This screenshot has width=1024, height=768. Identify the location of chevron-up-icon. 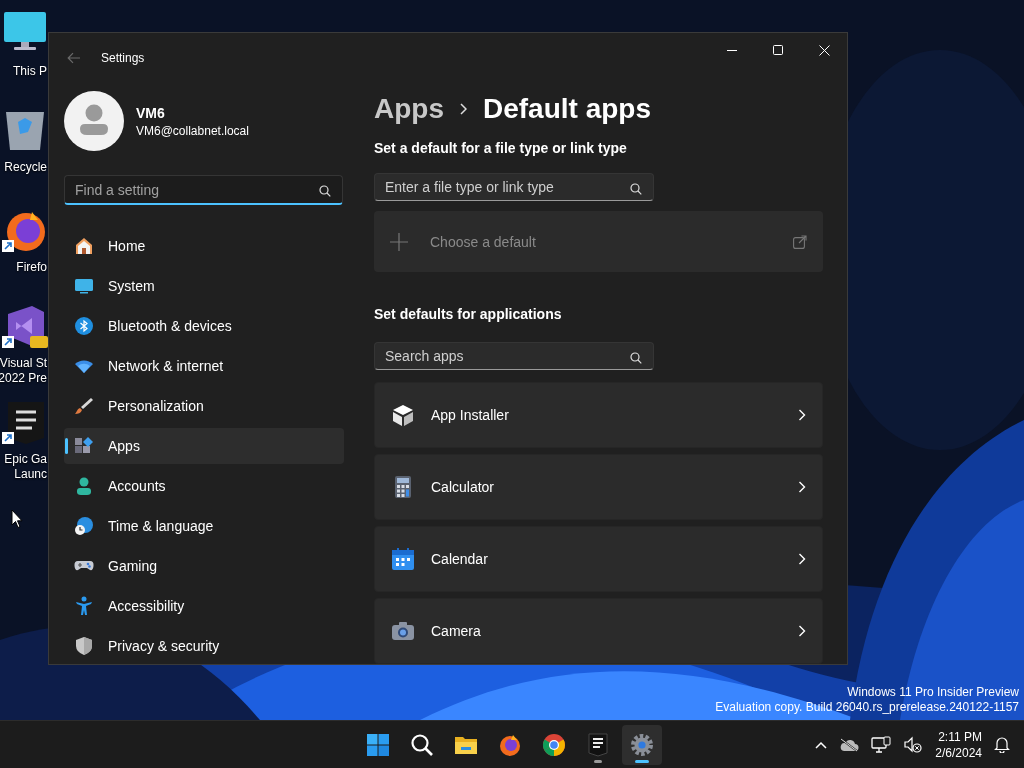
(821, 744).